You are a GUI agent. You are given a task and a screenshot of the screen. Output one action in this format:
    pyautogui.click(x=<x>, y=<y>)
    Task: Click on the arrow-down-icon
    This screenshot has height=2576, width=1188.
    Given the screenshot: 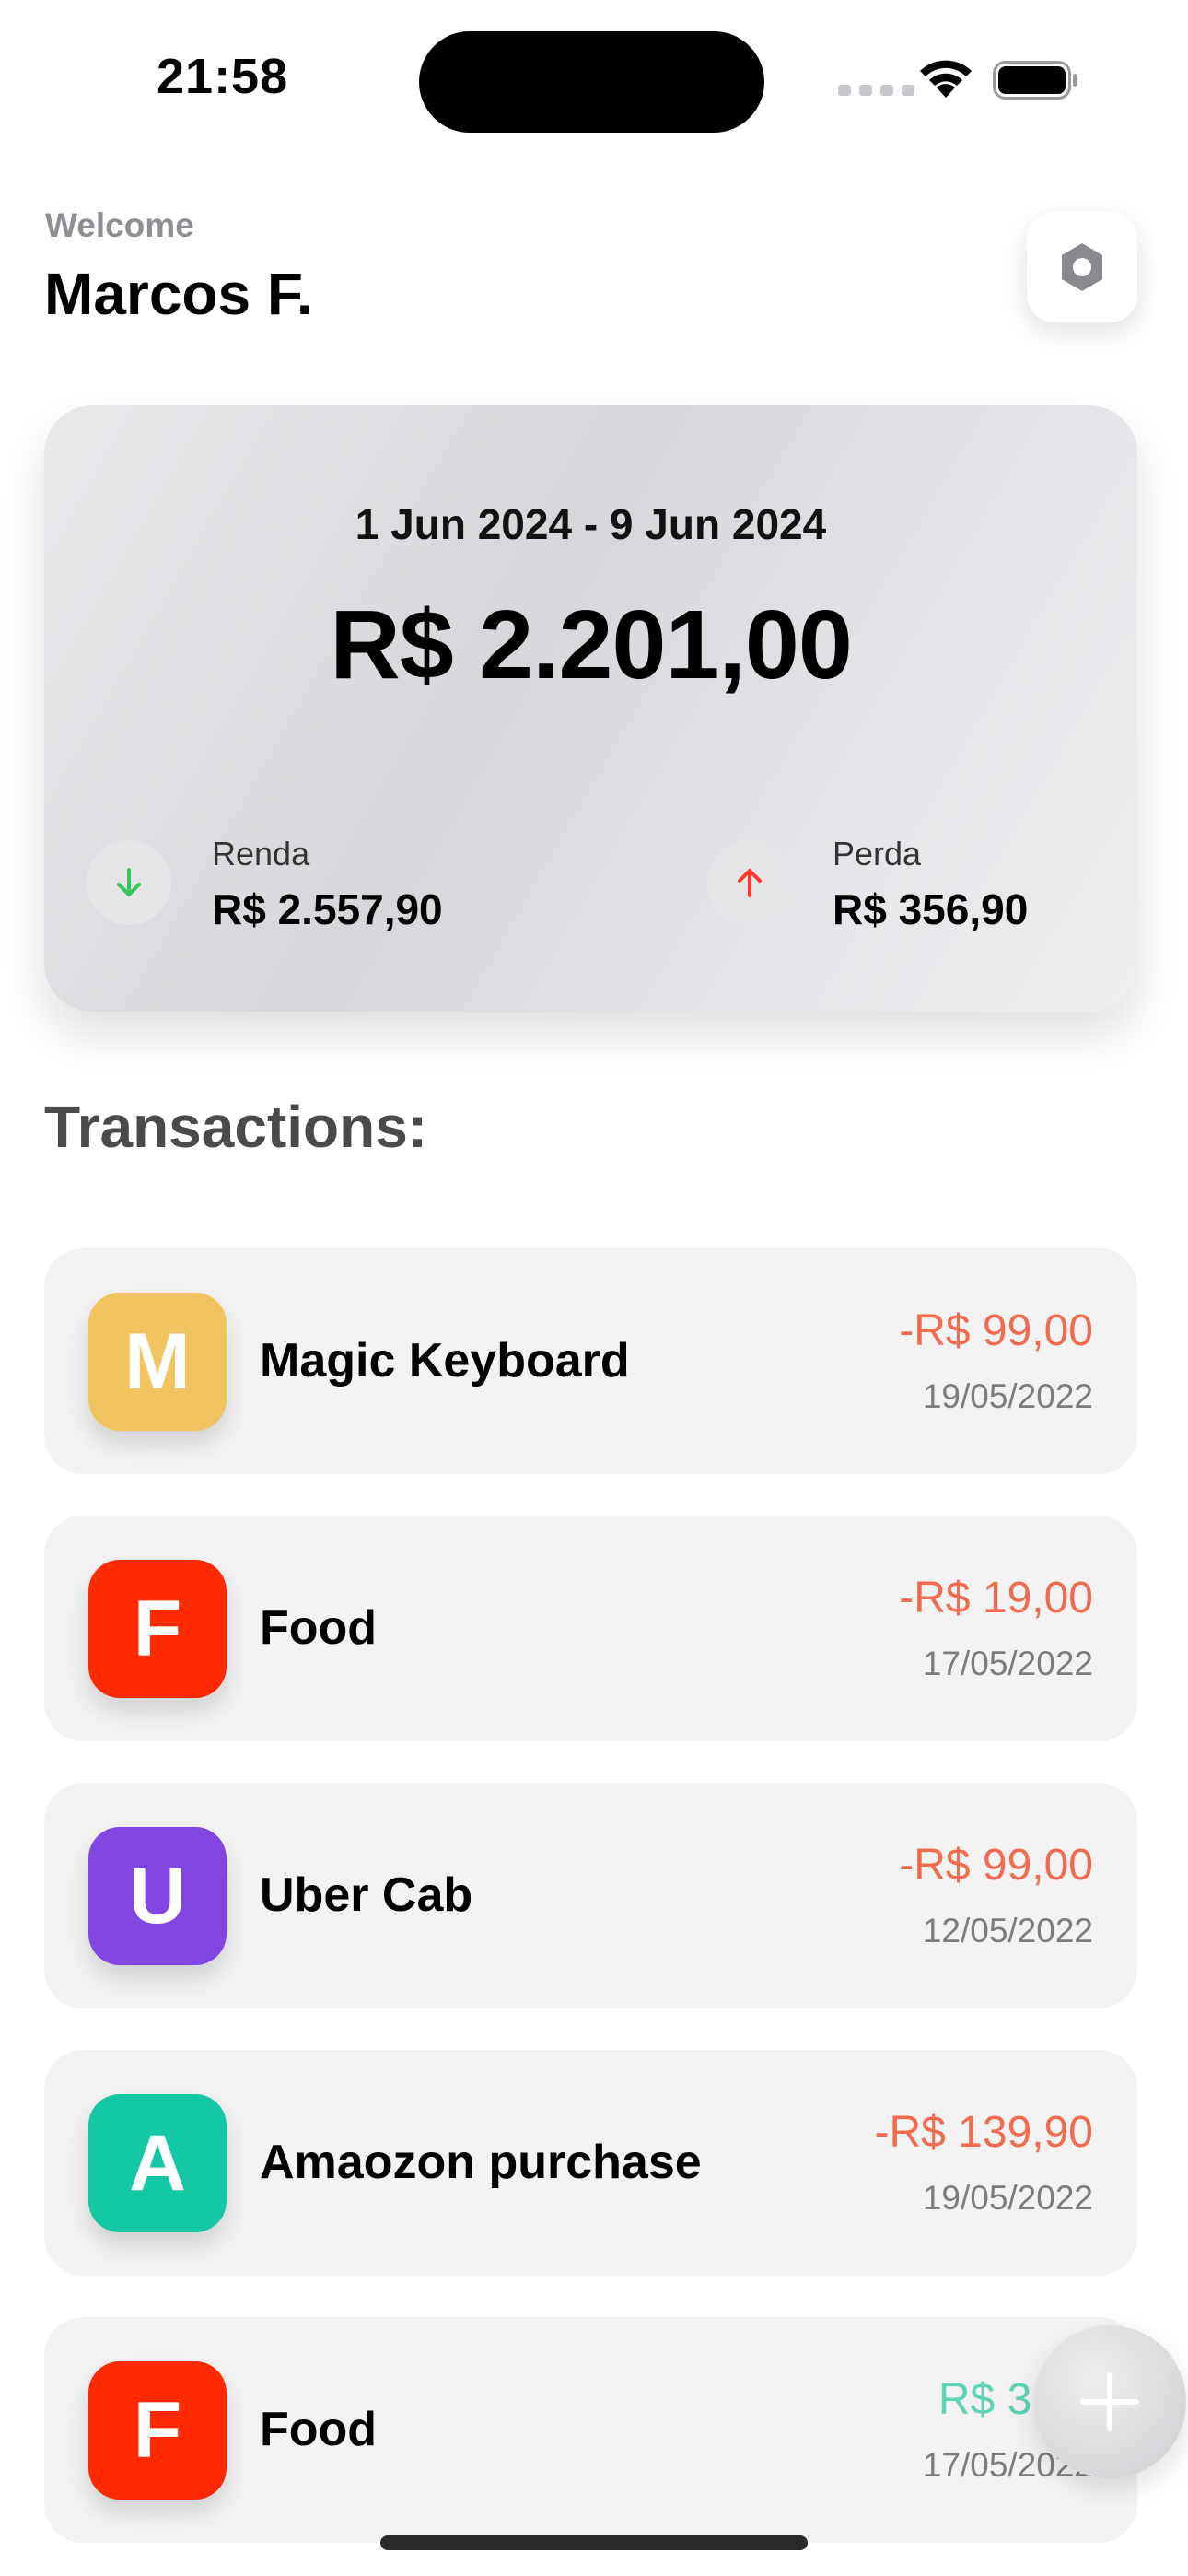 What is the action you would take?
    pyautogui.click(x=129, y=882)
    